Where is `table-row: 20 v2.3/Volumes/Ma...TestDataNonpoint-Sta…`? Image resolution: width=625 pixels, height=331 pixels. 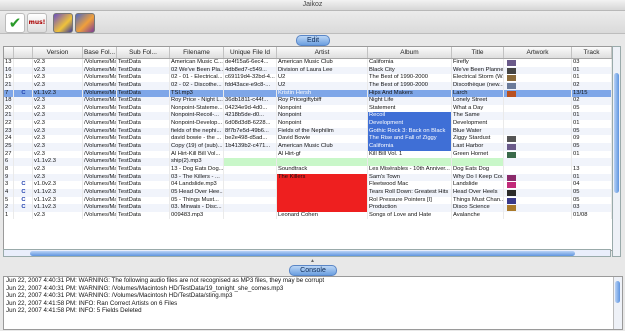 table-row: 20 v2.3/Volumes/Ma...TestDataNonpoint-Sta… is located at coordinates (308, 108).